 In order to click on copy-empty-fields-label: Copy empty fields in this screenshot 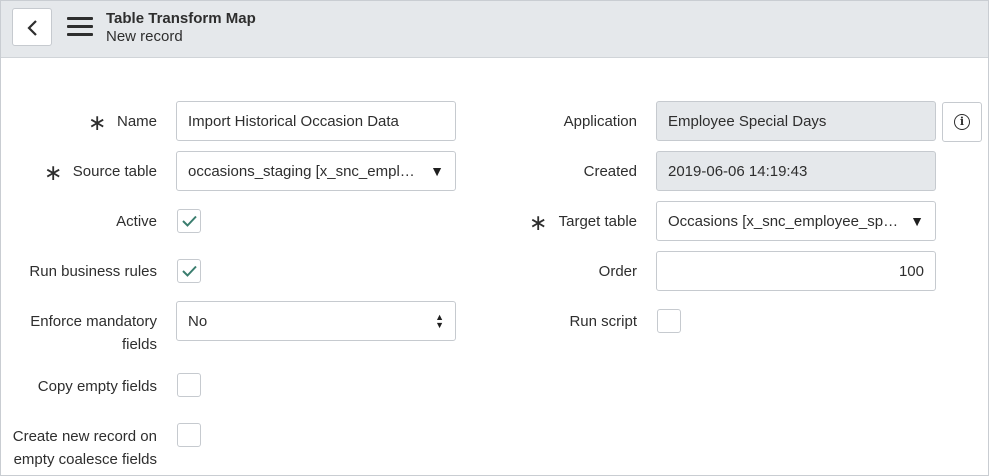, I will do `click(97, 386)`.